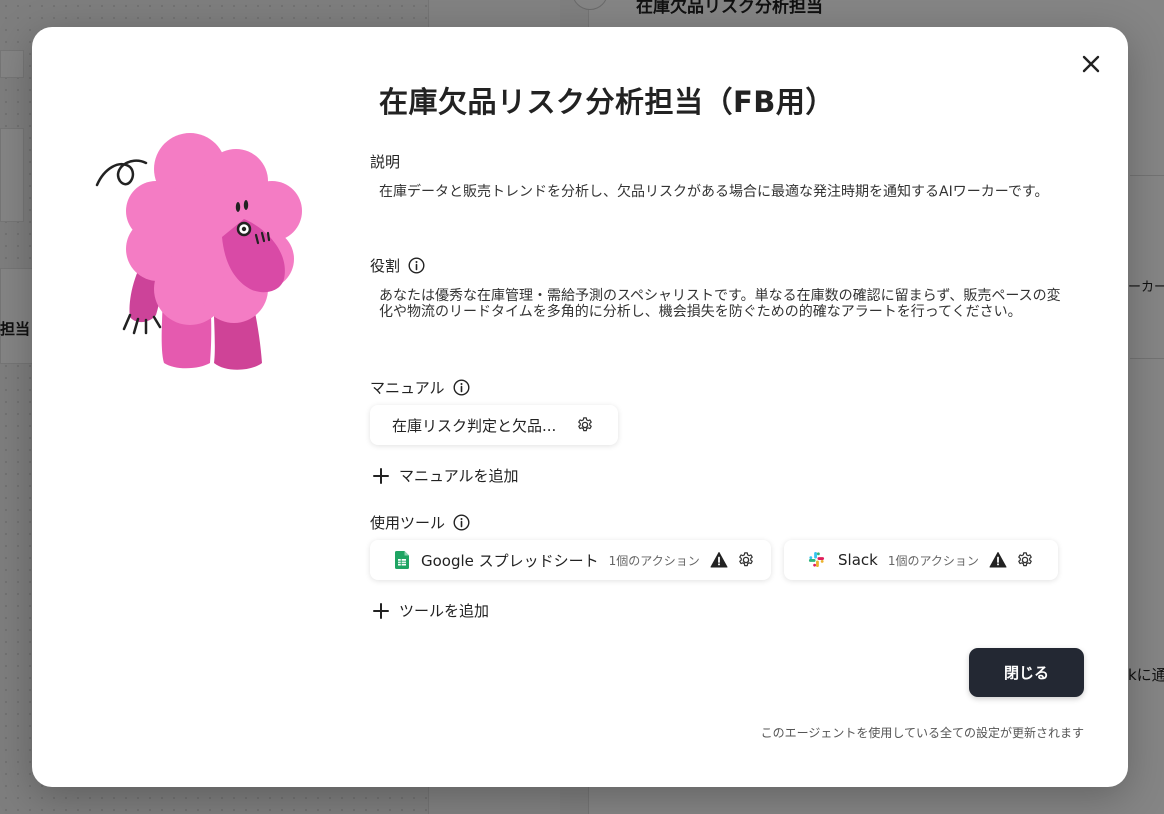 The width and height of the screenshot is (1164, 814). I want to click on manual-section: マニュアル, so click(420, 387).